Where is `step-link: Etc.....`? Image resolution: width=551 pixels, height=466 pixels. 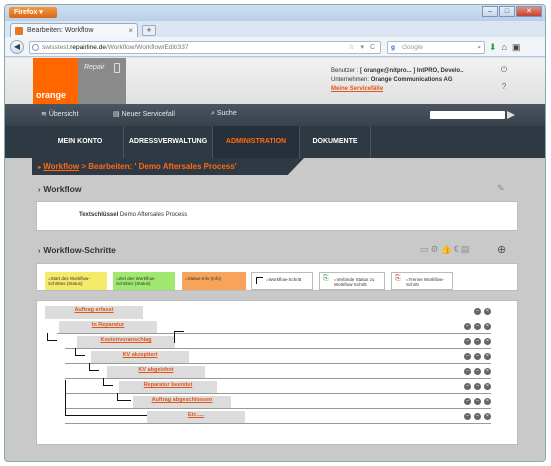
step-link: Etc..... is located at coordinates (196, 415).